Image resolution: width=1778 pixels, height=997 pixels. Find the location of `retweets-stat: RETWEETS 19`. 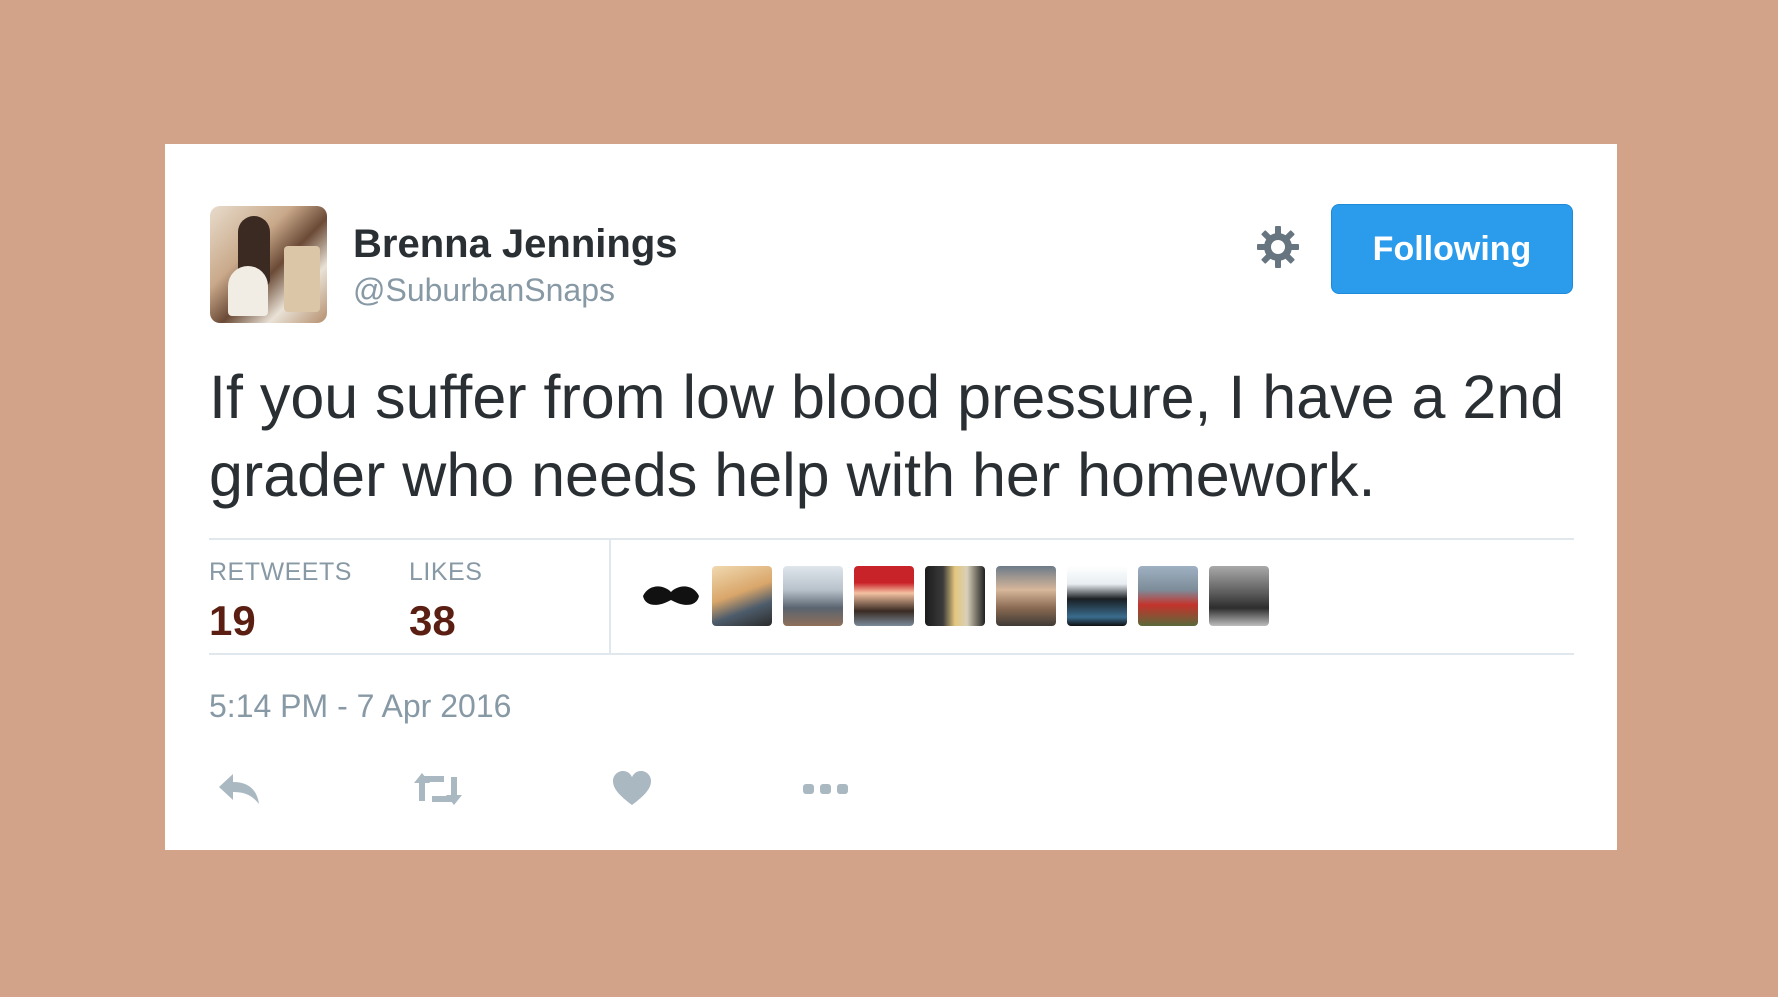

retweets-stat: RETWEETS 19 is located at coordinates (280, 601).